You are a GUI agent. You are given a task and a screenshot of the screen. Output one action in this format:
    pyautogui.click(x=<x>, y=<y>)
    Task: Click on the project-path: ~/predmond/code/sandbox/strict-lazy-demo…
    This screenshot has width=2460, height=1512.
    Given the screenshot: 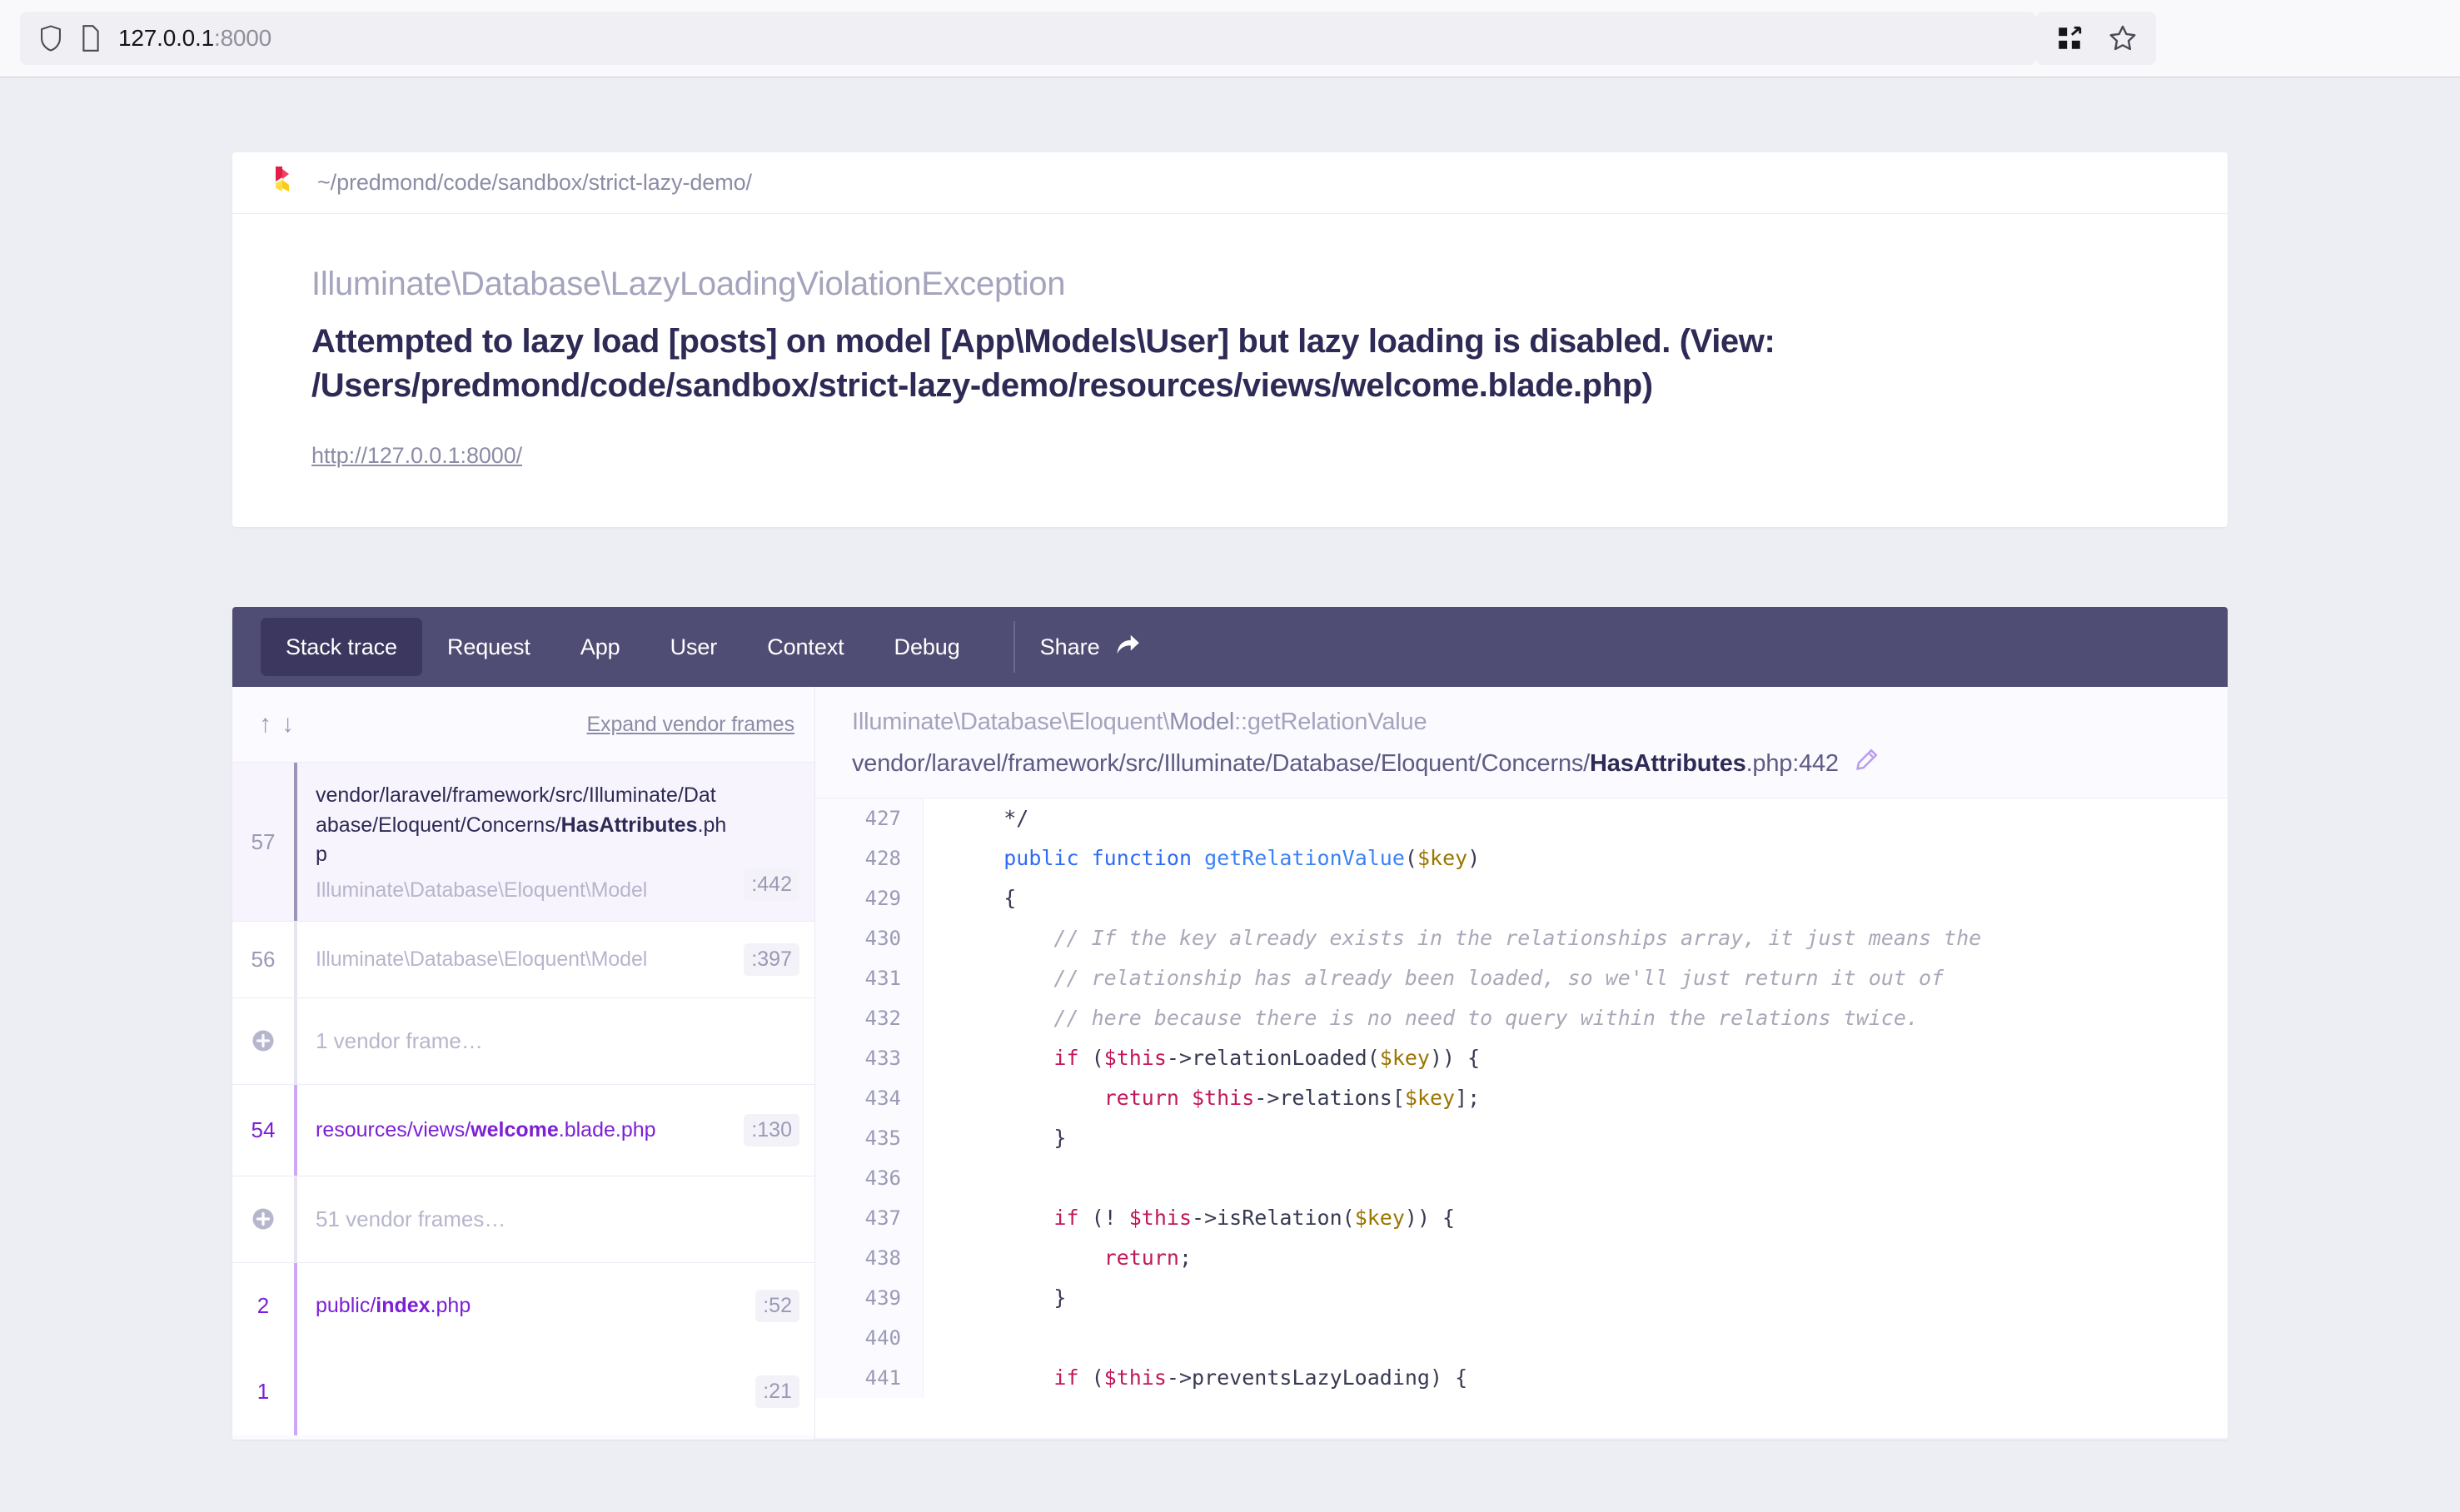 What is the action you would take?
    pyautogui.click(x=534, y=183)
    